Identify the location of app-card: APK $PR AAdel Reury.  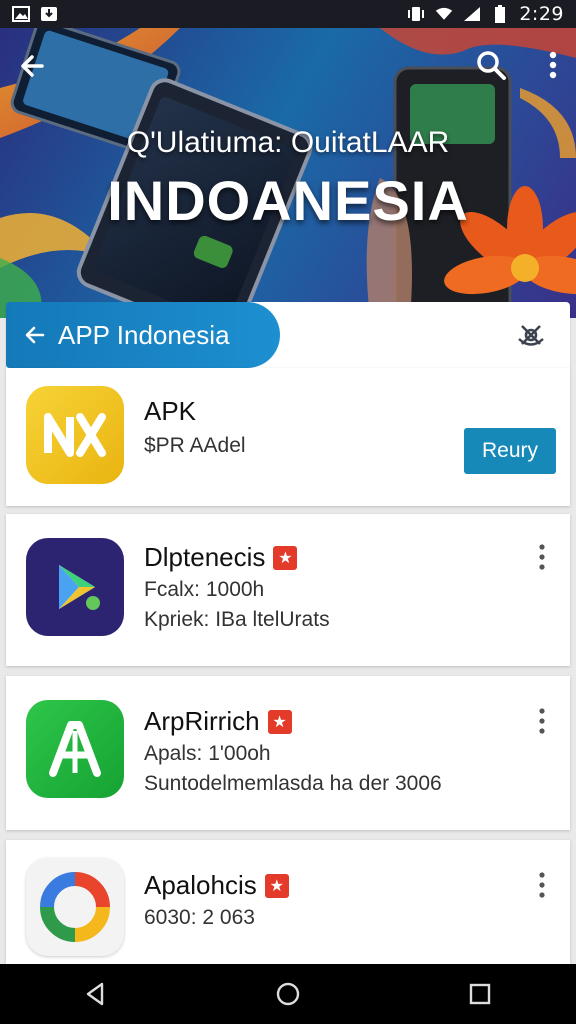
(288, 437).